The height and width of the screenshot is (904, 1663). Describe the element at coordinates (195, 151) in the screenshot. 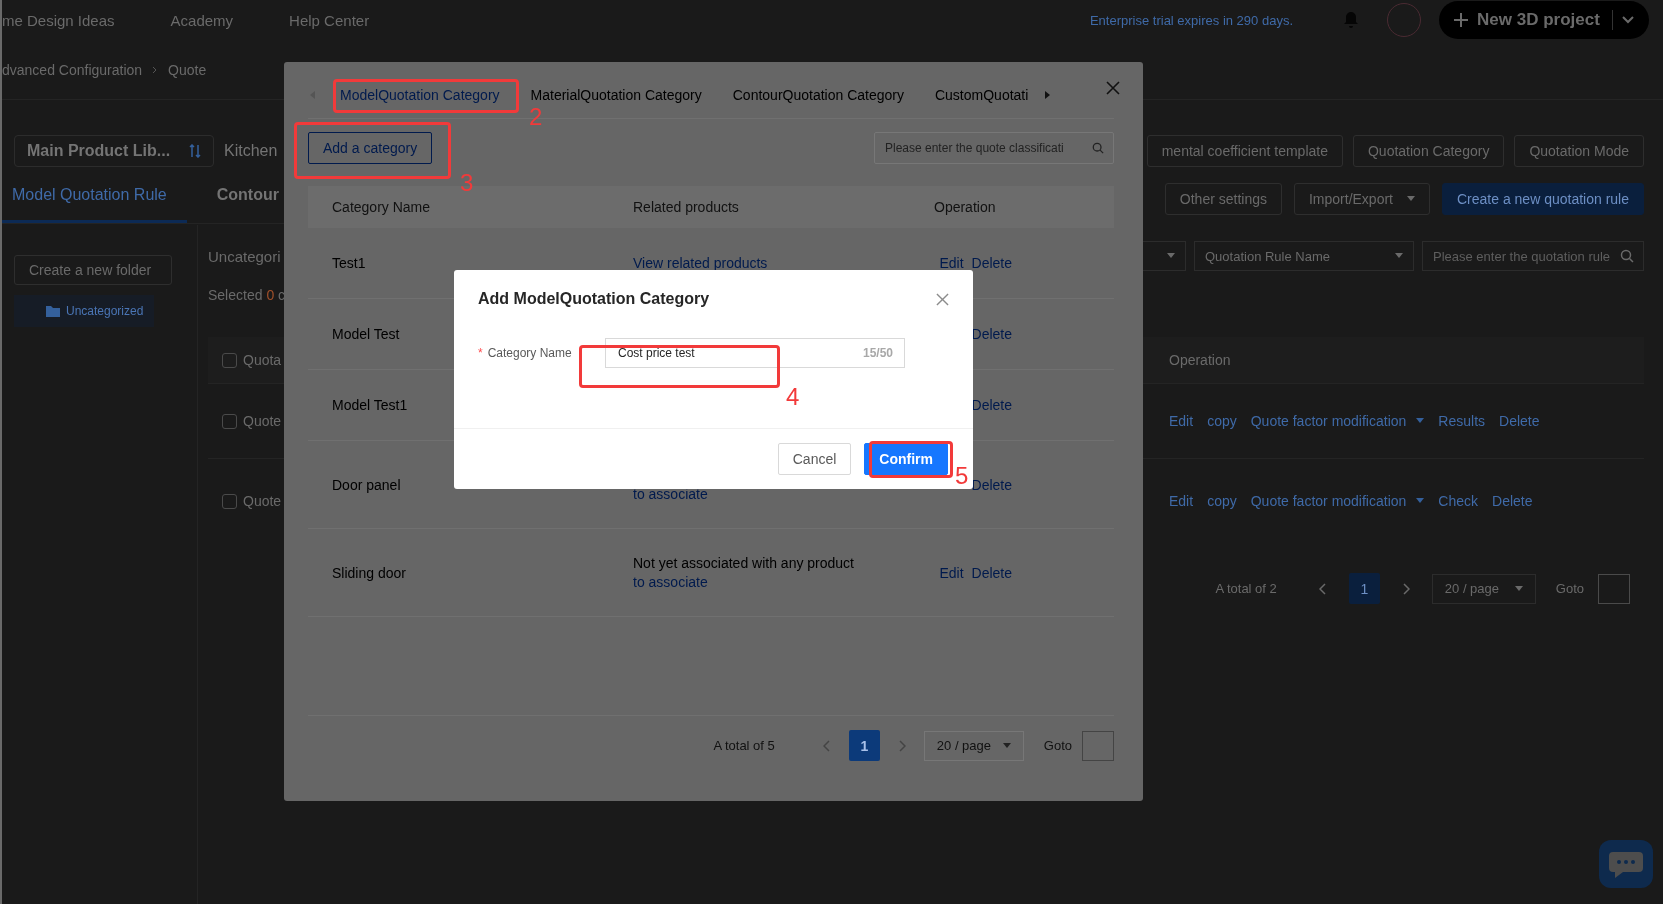

I see `swap-icon` at that location.